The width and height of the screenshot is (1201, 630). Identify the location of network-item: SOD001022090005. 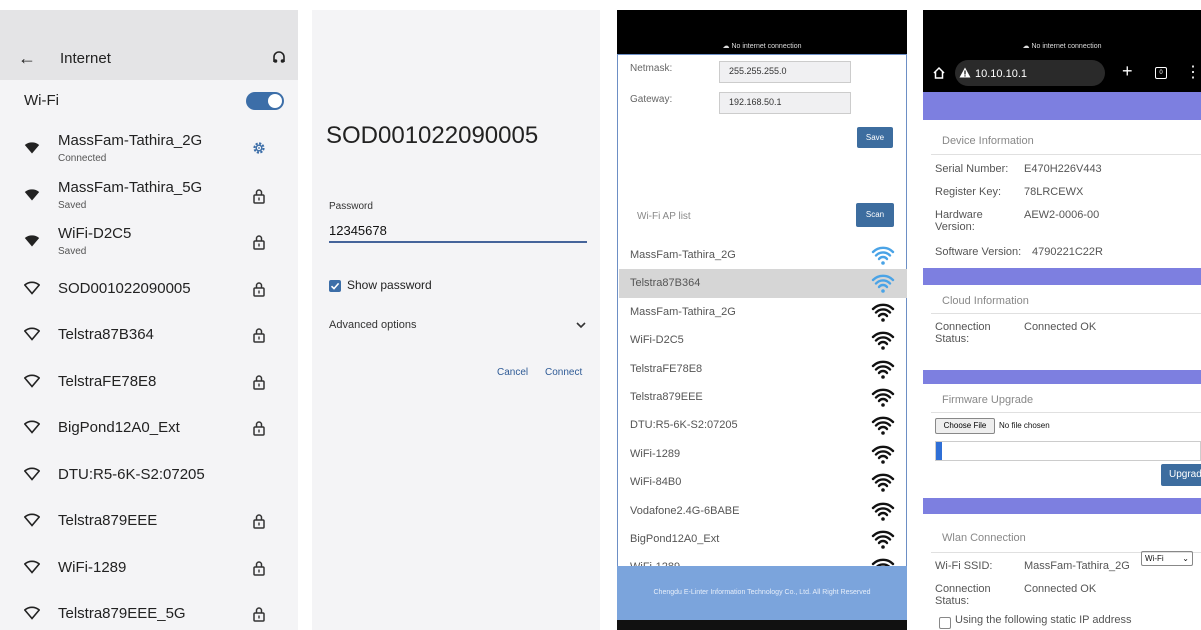
(149, 291).